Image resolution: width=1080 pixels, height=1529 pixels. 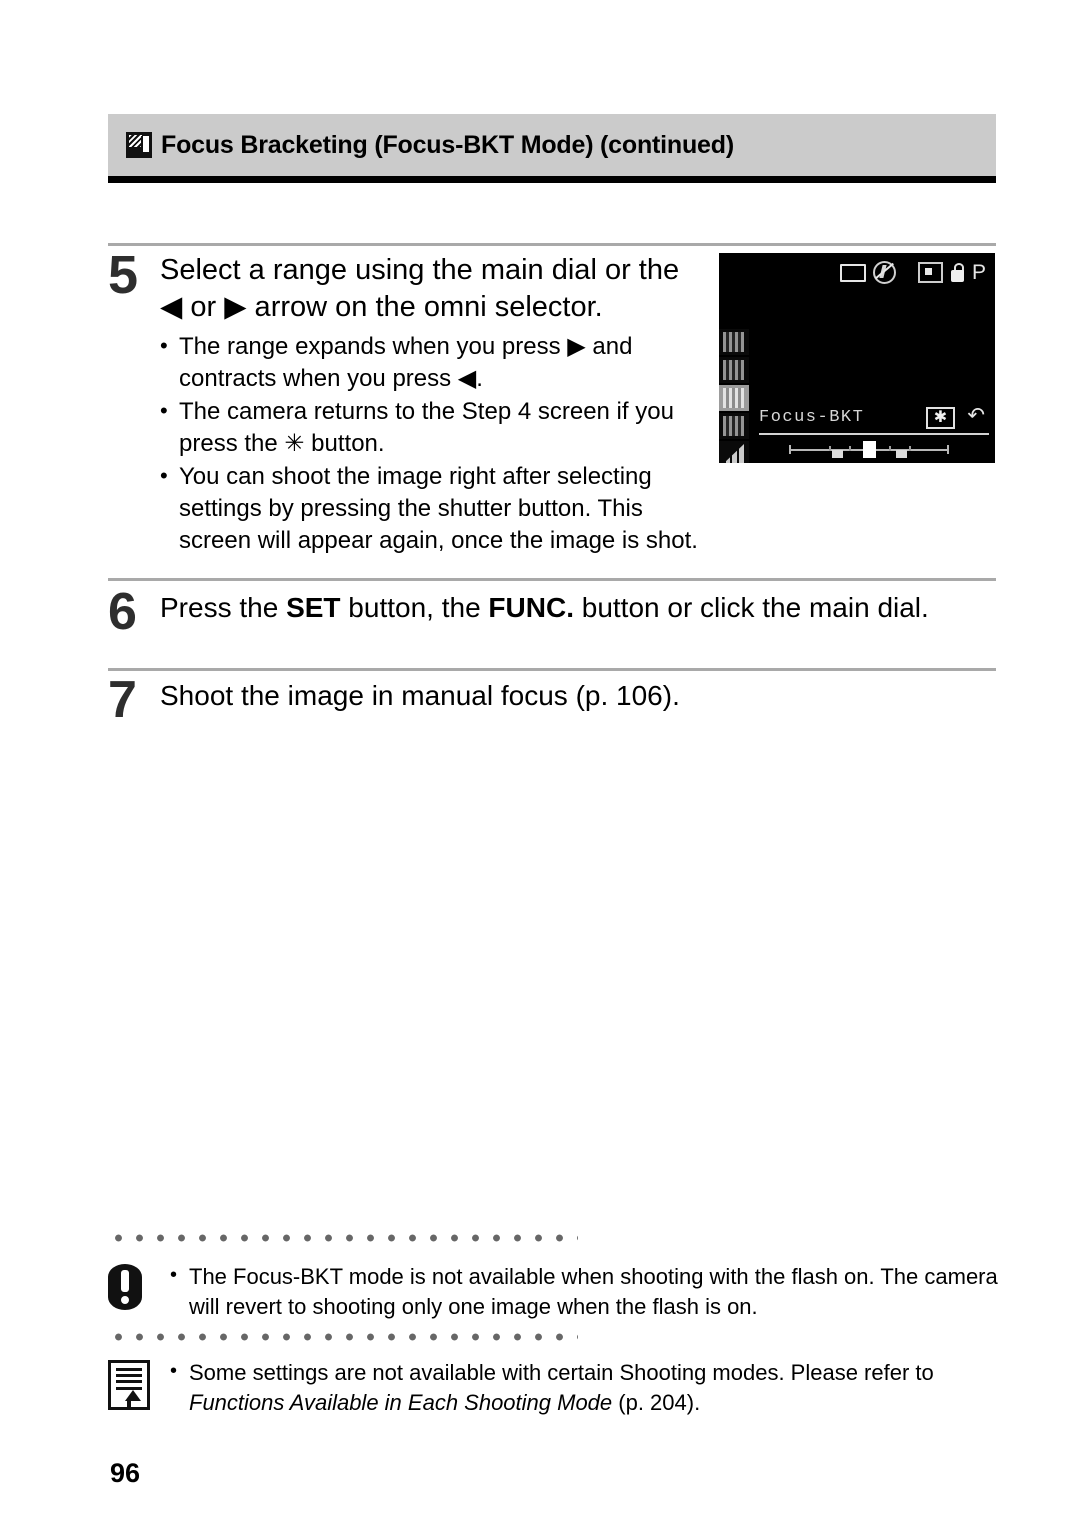 What do you see at coordinates (123, 275) in the screenshot?
I see `step-5-number: 5` at bounding box center [123, 275].